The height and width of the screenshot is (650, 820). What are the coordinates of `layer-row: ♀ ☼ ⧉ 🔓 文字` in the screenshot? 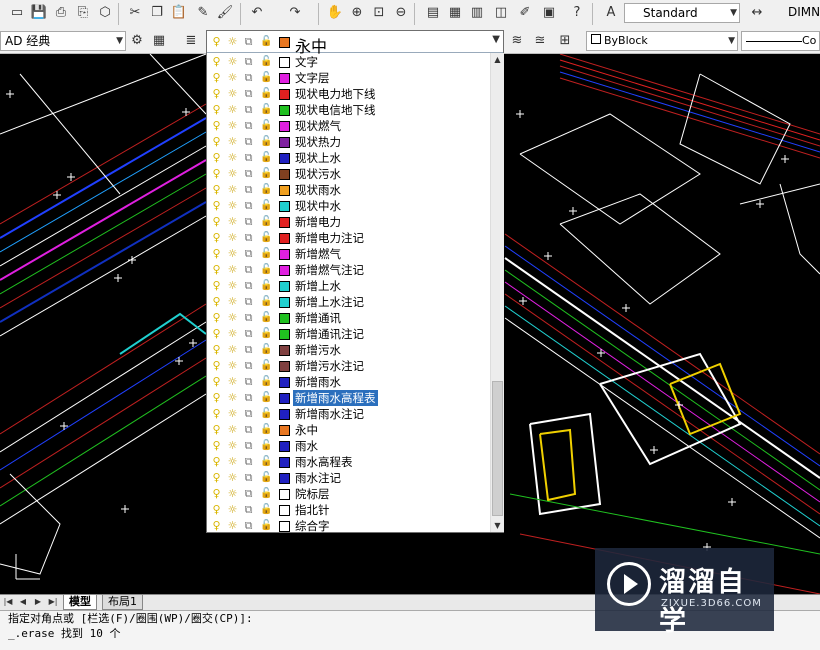 It's located at (348, 62).